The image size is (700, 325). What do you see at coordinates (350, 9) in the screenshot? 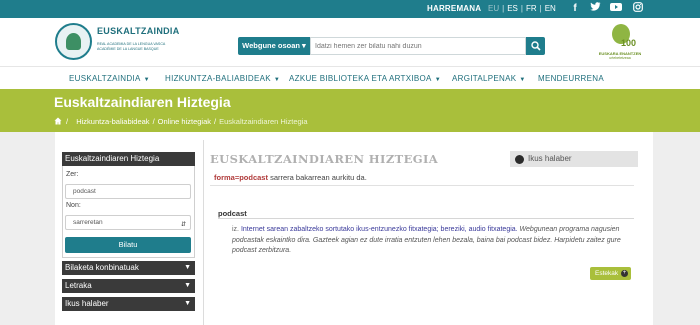
I see `top-bar: HARREMANA EU | ES | FR | EN f` at bounding box center [350, 9].